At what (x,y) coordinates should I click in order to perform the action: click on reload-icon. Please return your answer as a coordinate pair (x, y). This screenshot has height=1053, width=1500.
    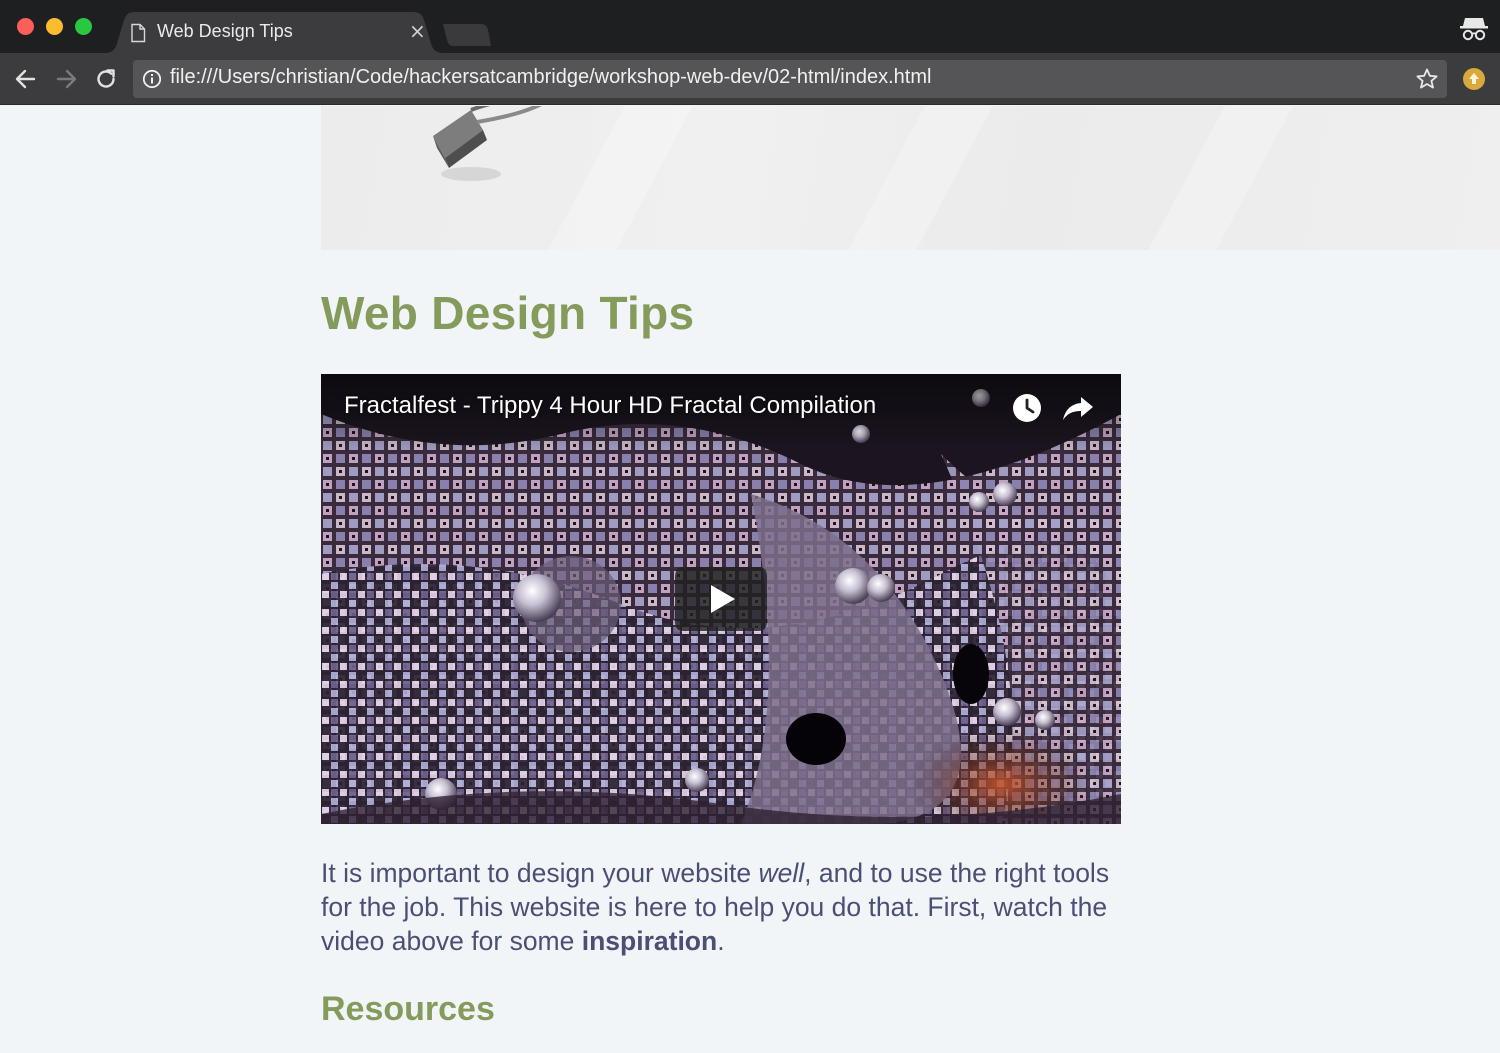
    Looking at the image, I should click on (106, 79).